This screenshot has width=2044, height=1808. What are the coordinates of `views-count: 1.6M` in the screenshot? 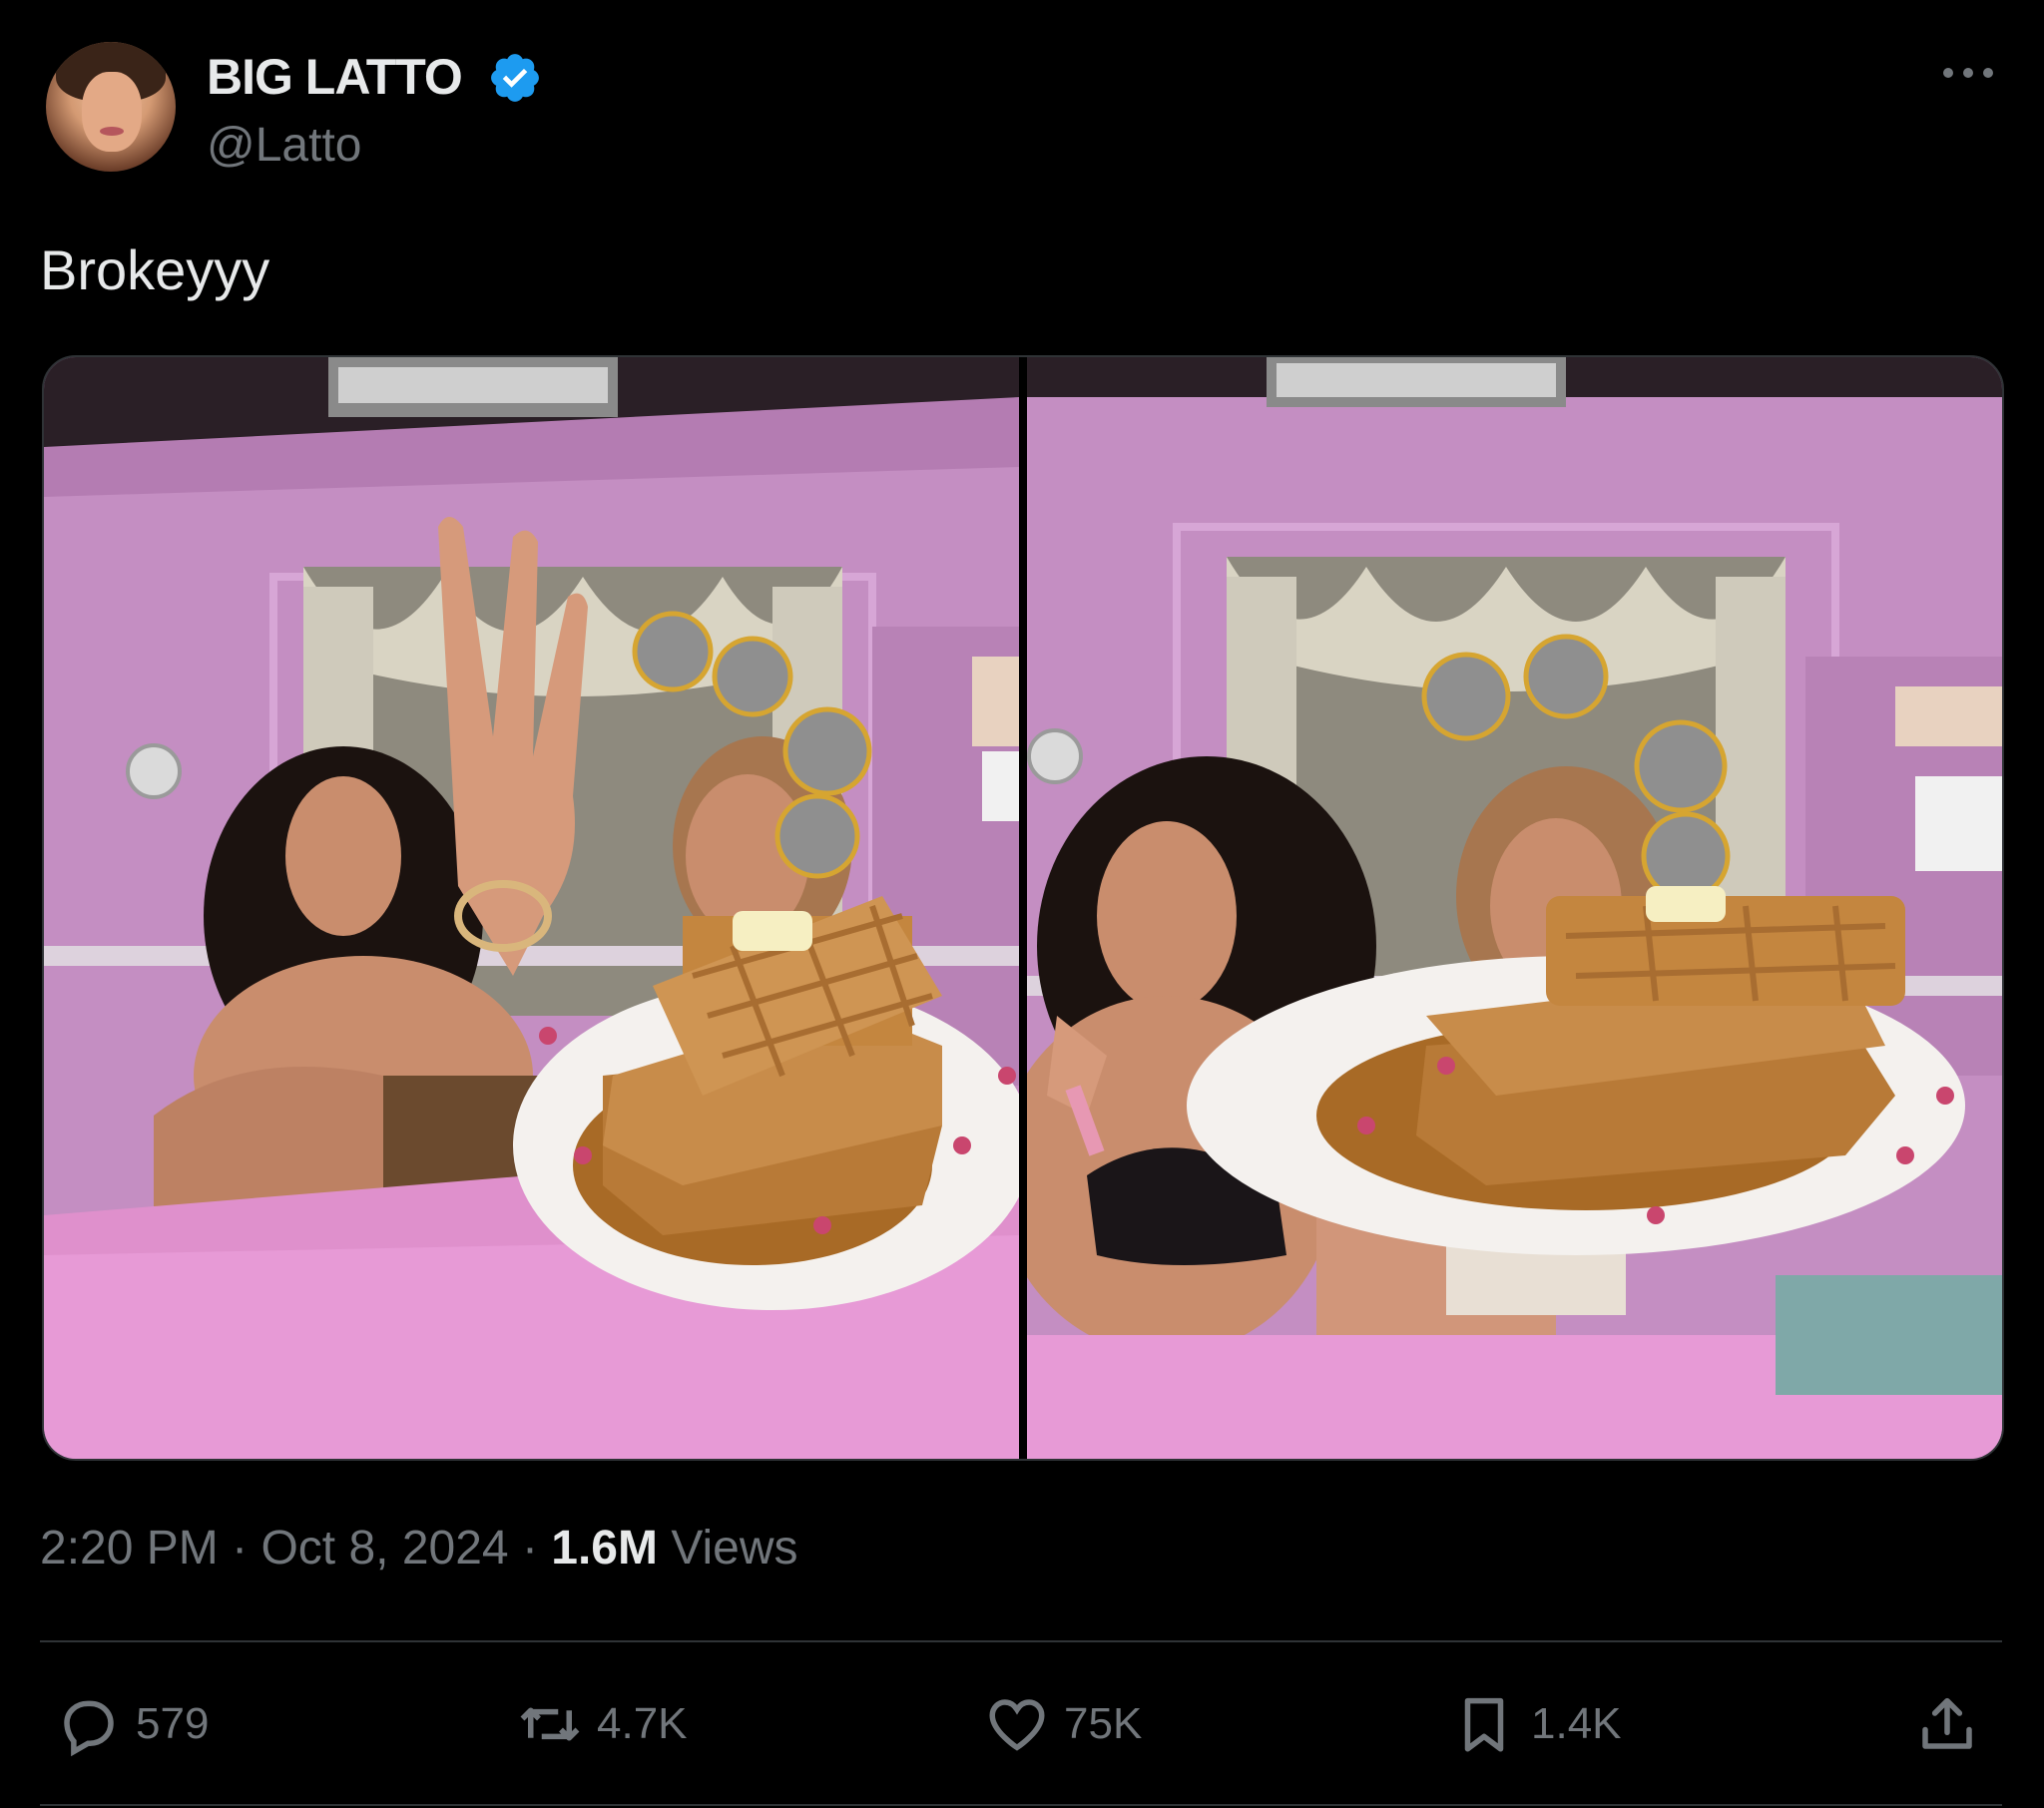 It's located at (604, 1548).